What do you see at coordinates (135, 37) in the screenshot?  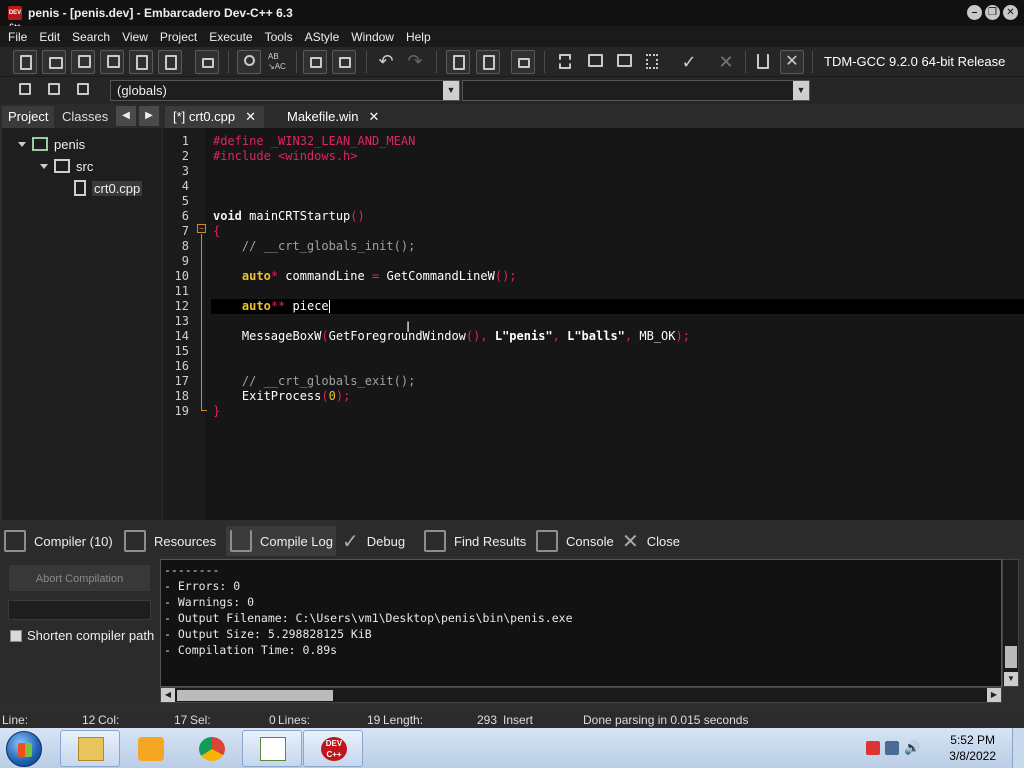 I see `menu-view: View` at bounding box center [135, 37].